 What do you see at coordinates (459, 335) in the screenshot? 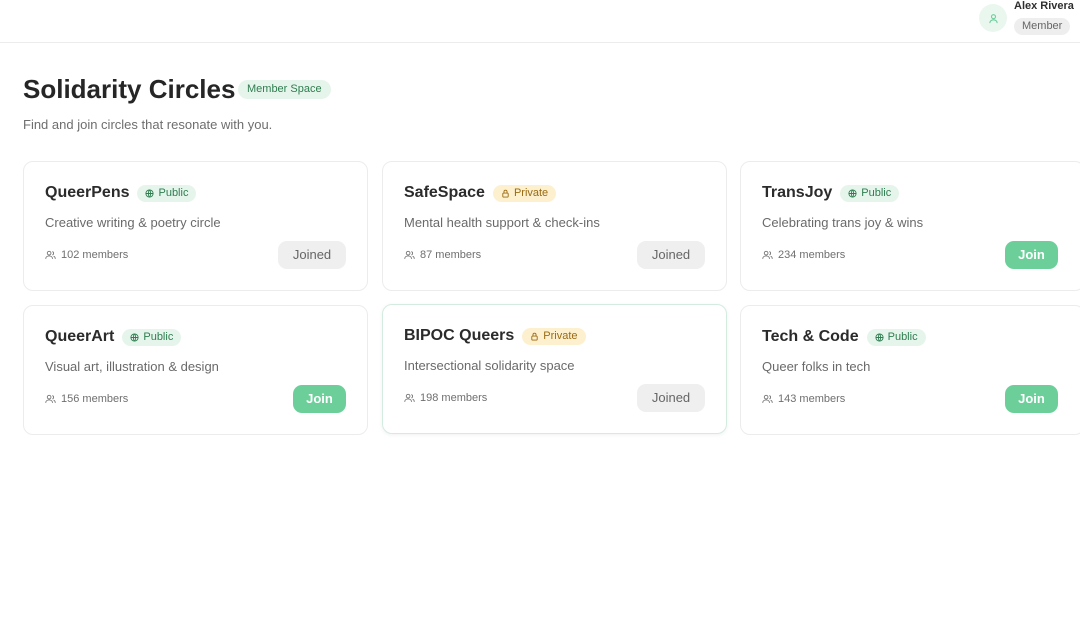
I see `circle-name: BIPOC Queers` at bounding box center [459, 335].